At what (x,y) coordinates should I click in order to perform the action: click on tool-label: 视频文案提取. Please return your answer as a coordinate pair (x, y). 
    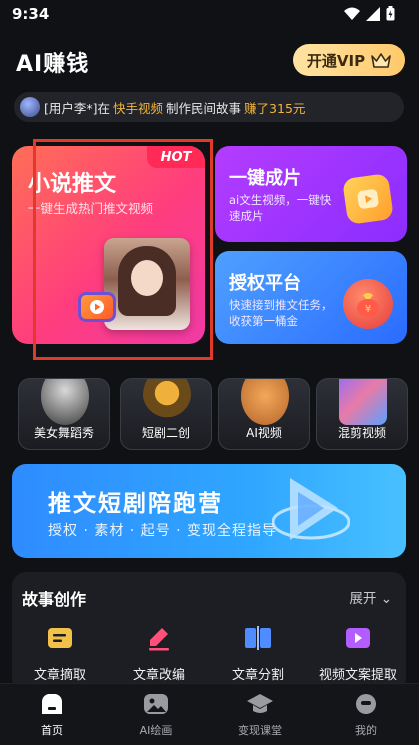
    Looking at the image, I should click on (357, 675).